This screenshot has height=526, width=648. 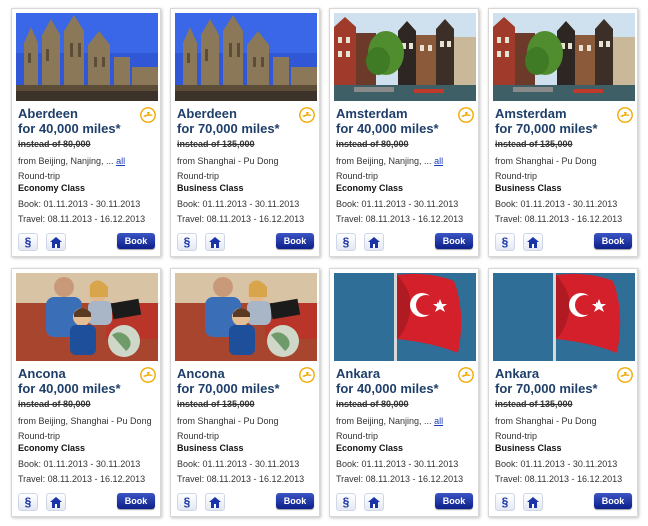 I want to click on departure-text: from Beijing, Shanghai - Pu Dong, so click(x=85, y=421).